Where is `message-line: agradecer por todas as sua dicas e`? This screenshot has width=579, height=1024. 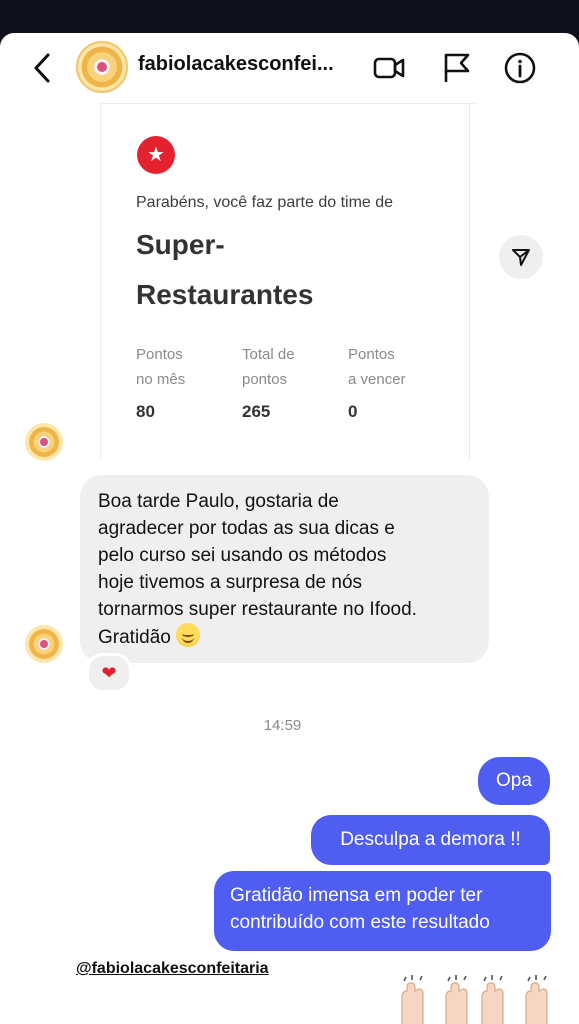 message-line: agradecer por todas as sua dicas e is located at coordinates (246, 528).